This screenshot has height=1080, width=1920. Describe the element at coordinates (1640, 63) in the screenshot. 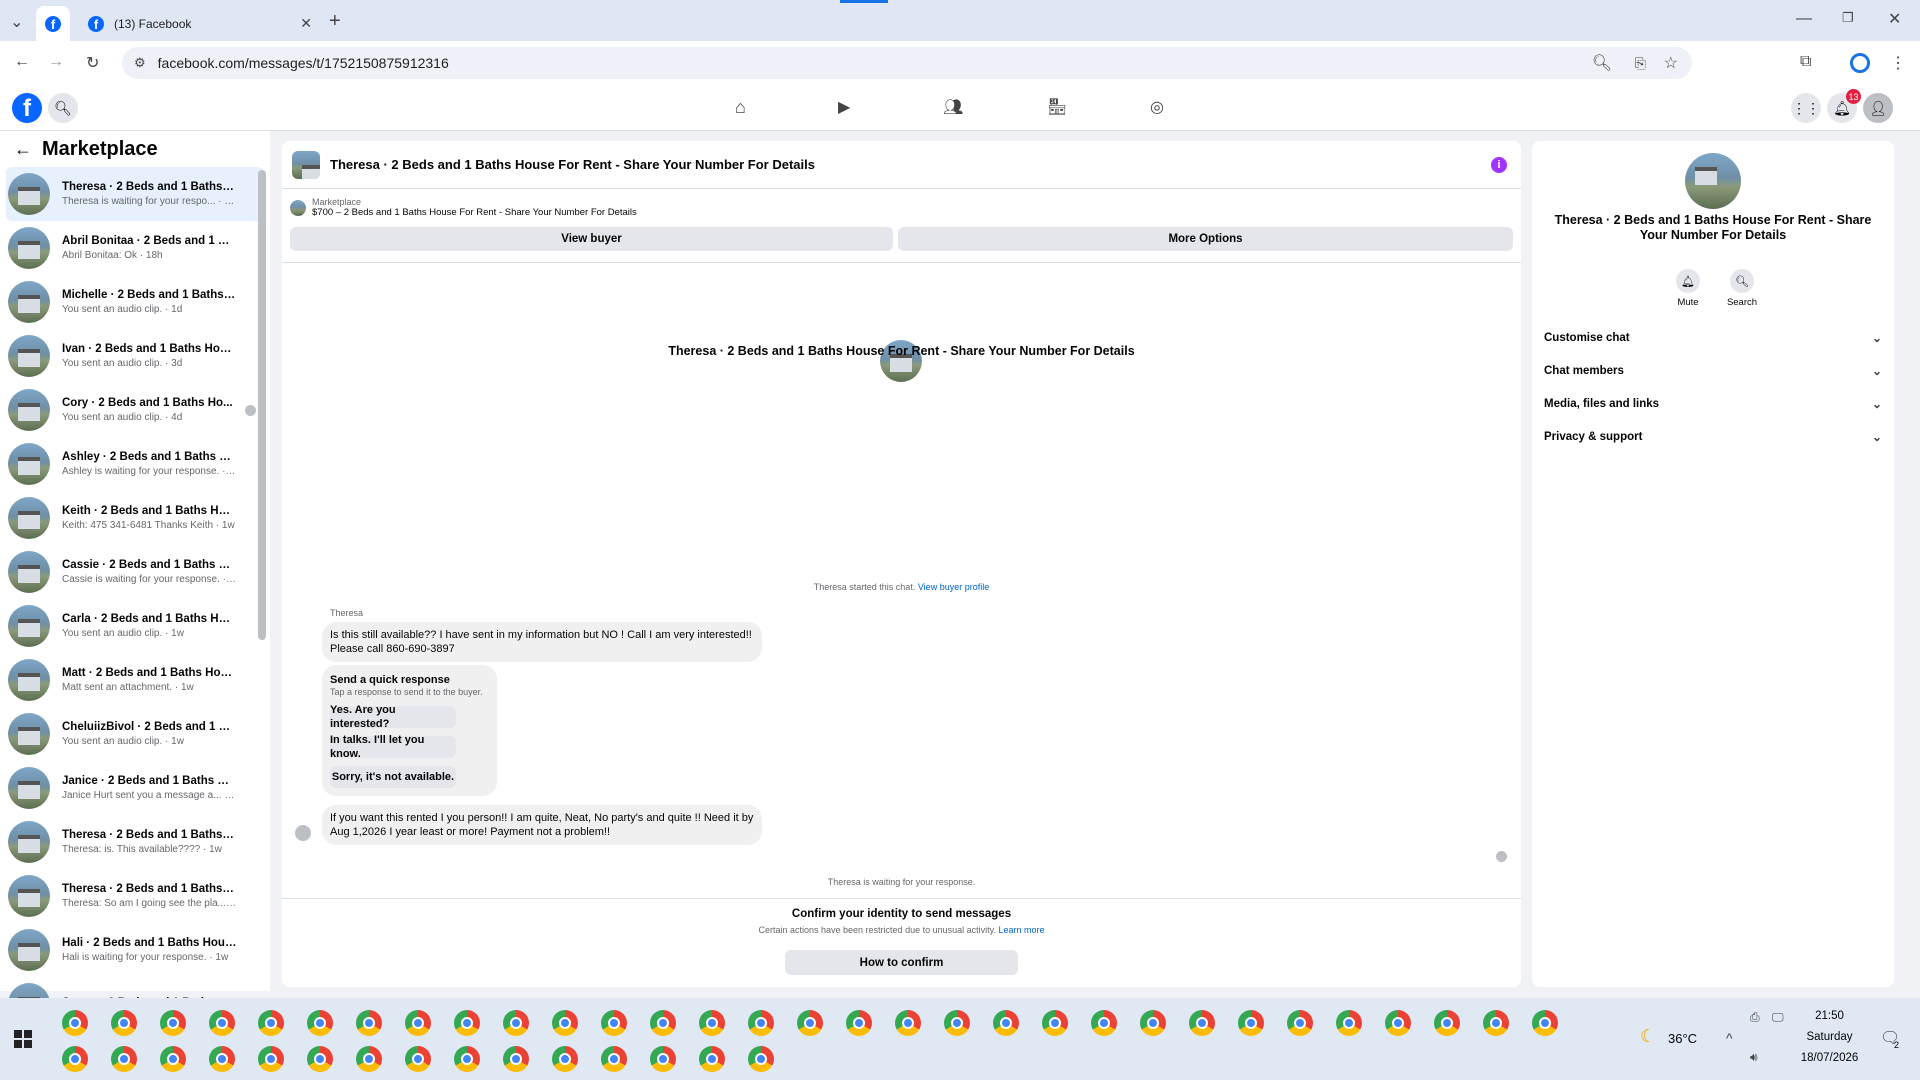

I see `install-app-icon: ⎘` at that location.